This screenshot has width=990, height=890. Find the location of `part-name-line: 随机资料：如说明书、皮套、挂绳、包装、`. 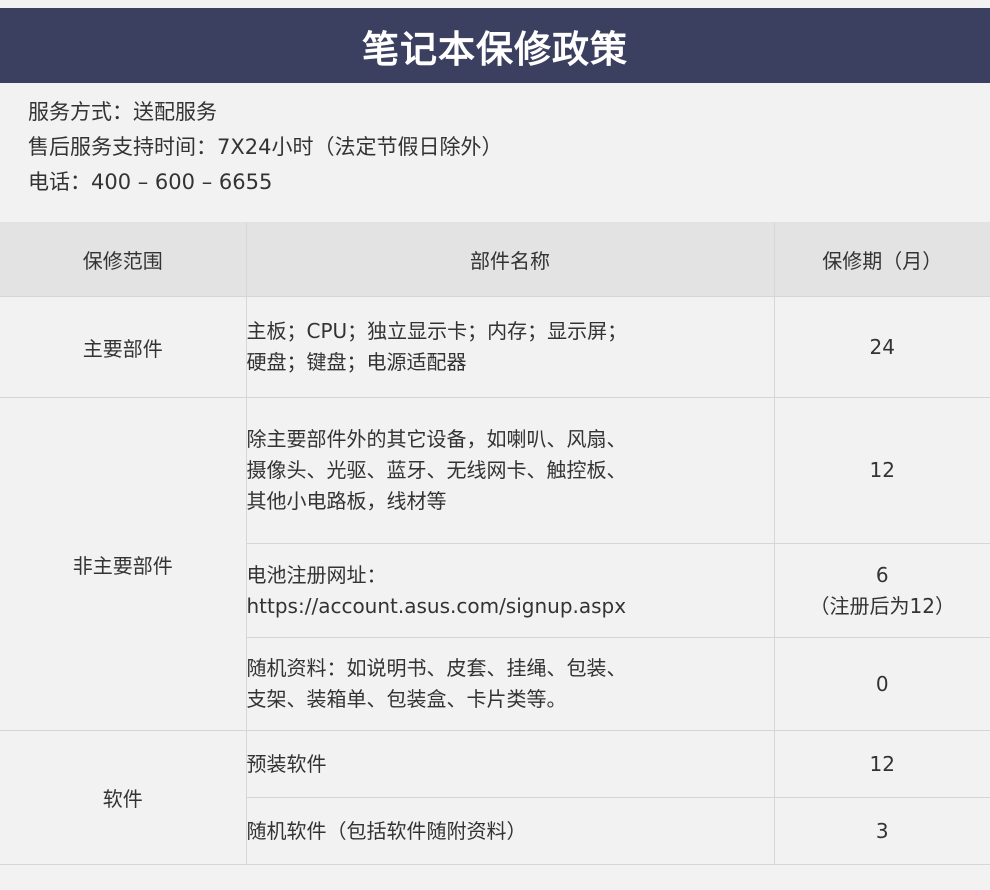

part-name-line: 随机资料：如说明书、皮套、挂绳、包装、 is located at coordinates (436, 668).